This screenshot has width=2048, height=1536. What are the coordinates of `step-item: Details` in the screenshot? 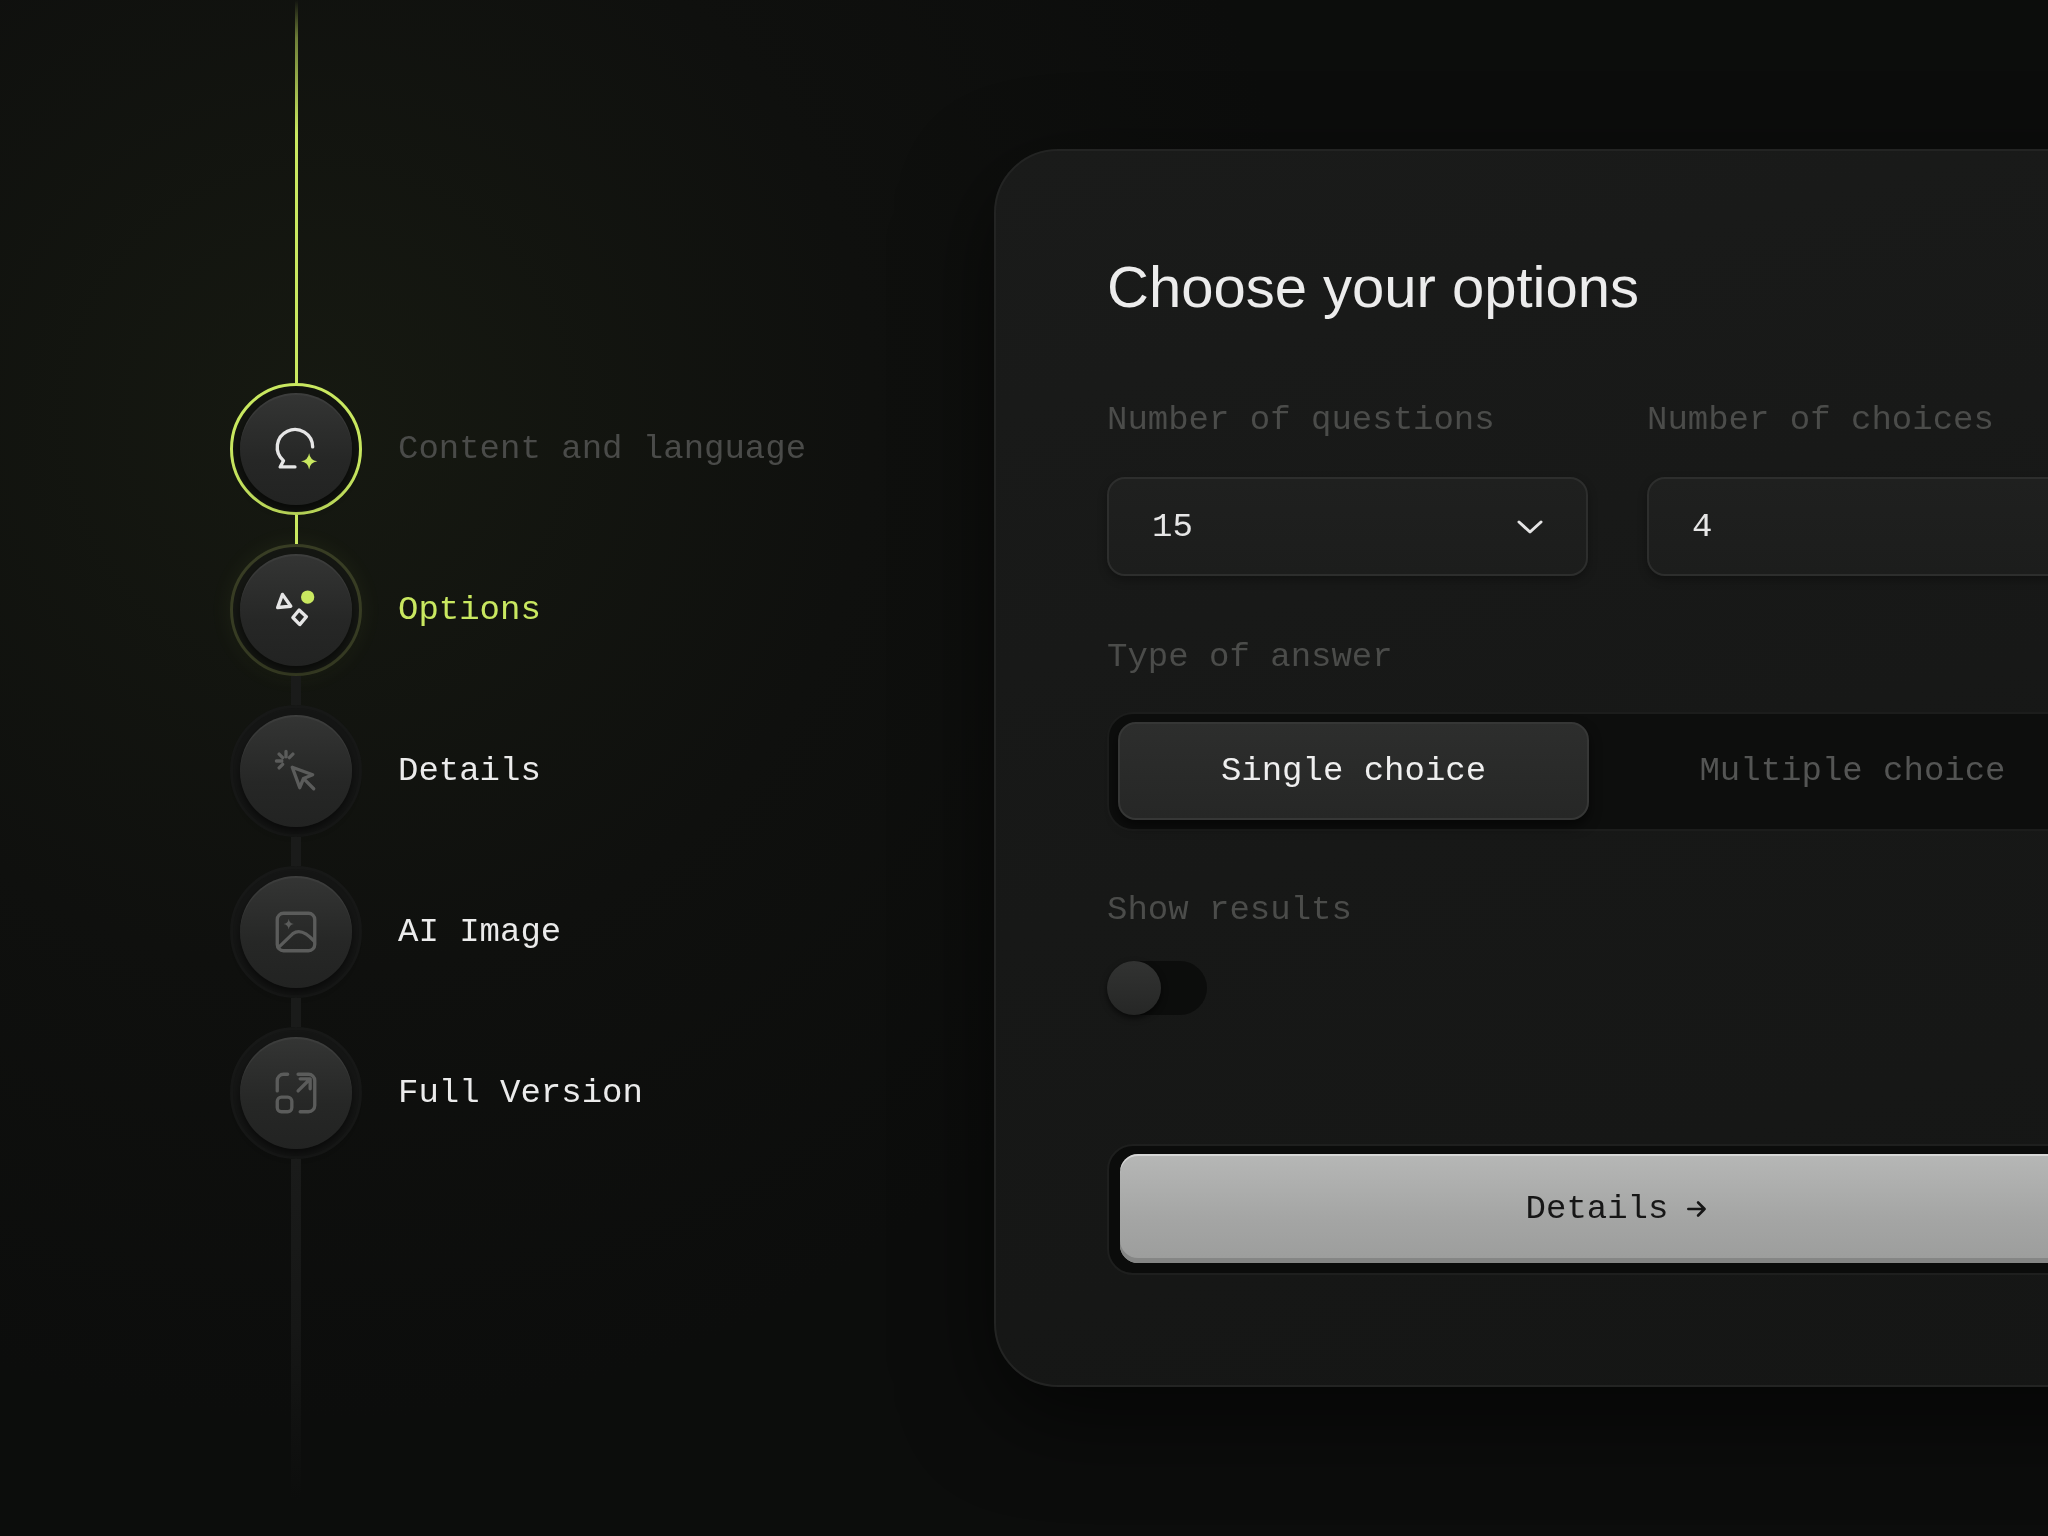 It's located at (385, 771).